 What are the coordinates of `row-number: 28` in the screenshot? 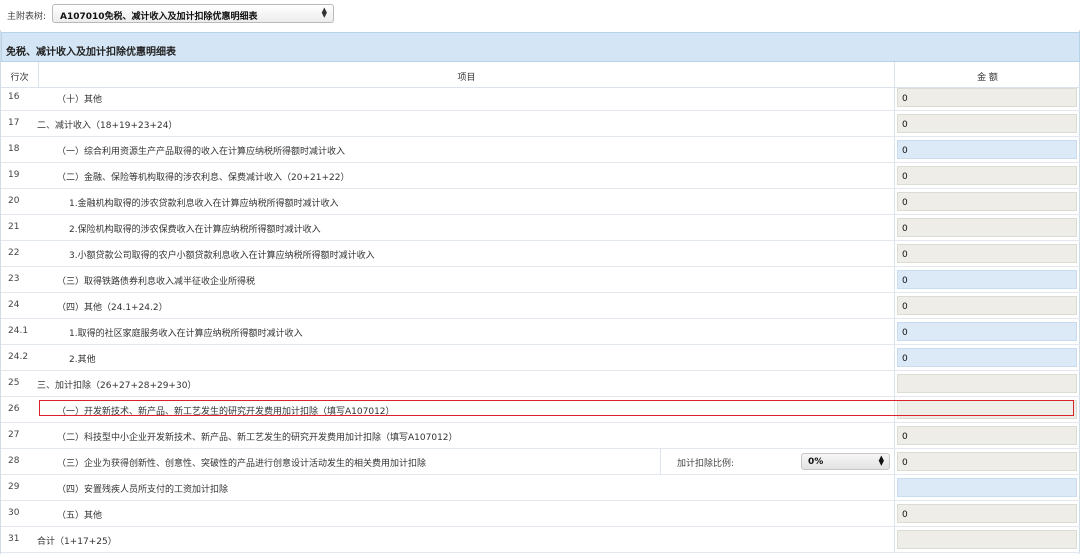 It's located at (14, 461).